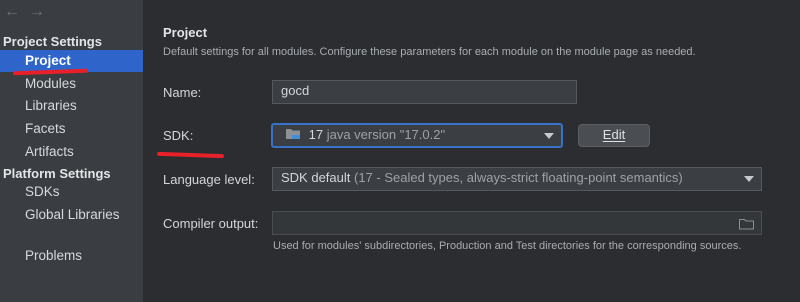 This screenshot has height=302, width=800. Describe the element at coordinates (52, 41) in the screenshot. I see `project-settings-header: Project Settings` at that location.